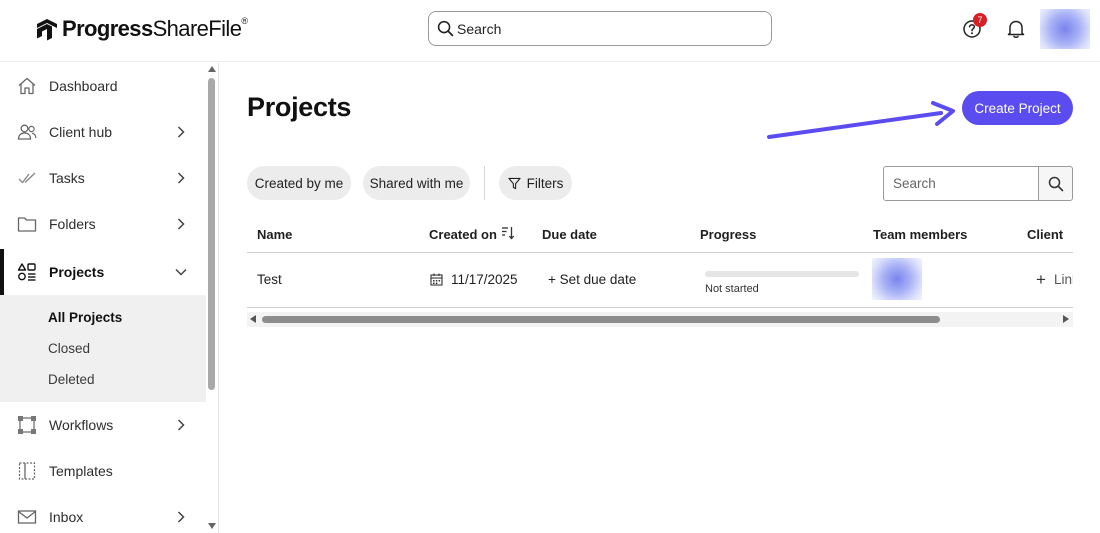 Image resolution: width=1100 pixels, height=533 pixels. What do you see at coordinates (1065, 29) in the screenshot?
I see `user-avatar` at bounding box center [1065, 29].